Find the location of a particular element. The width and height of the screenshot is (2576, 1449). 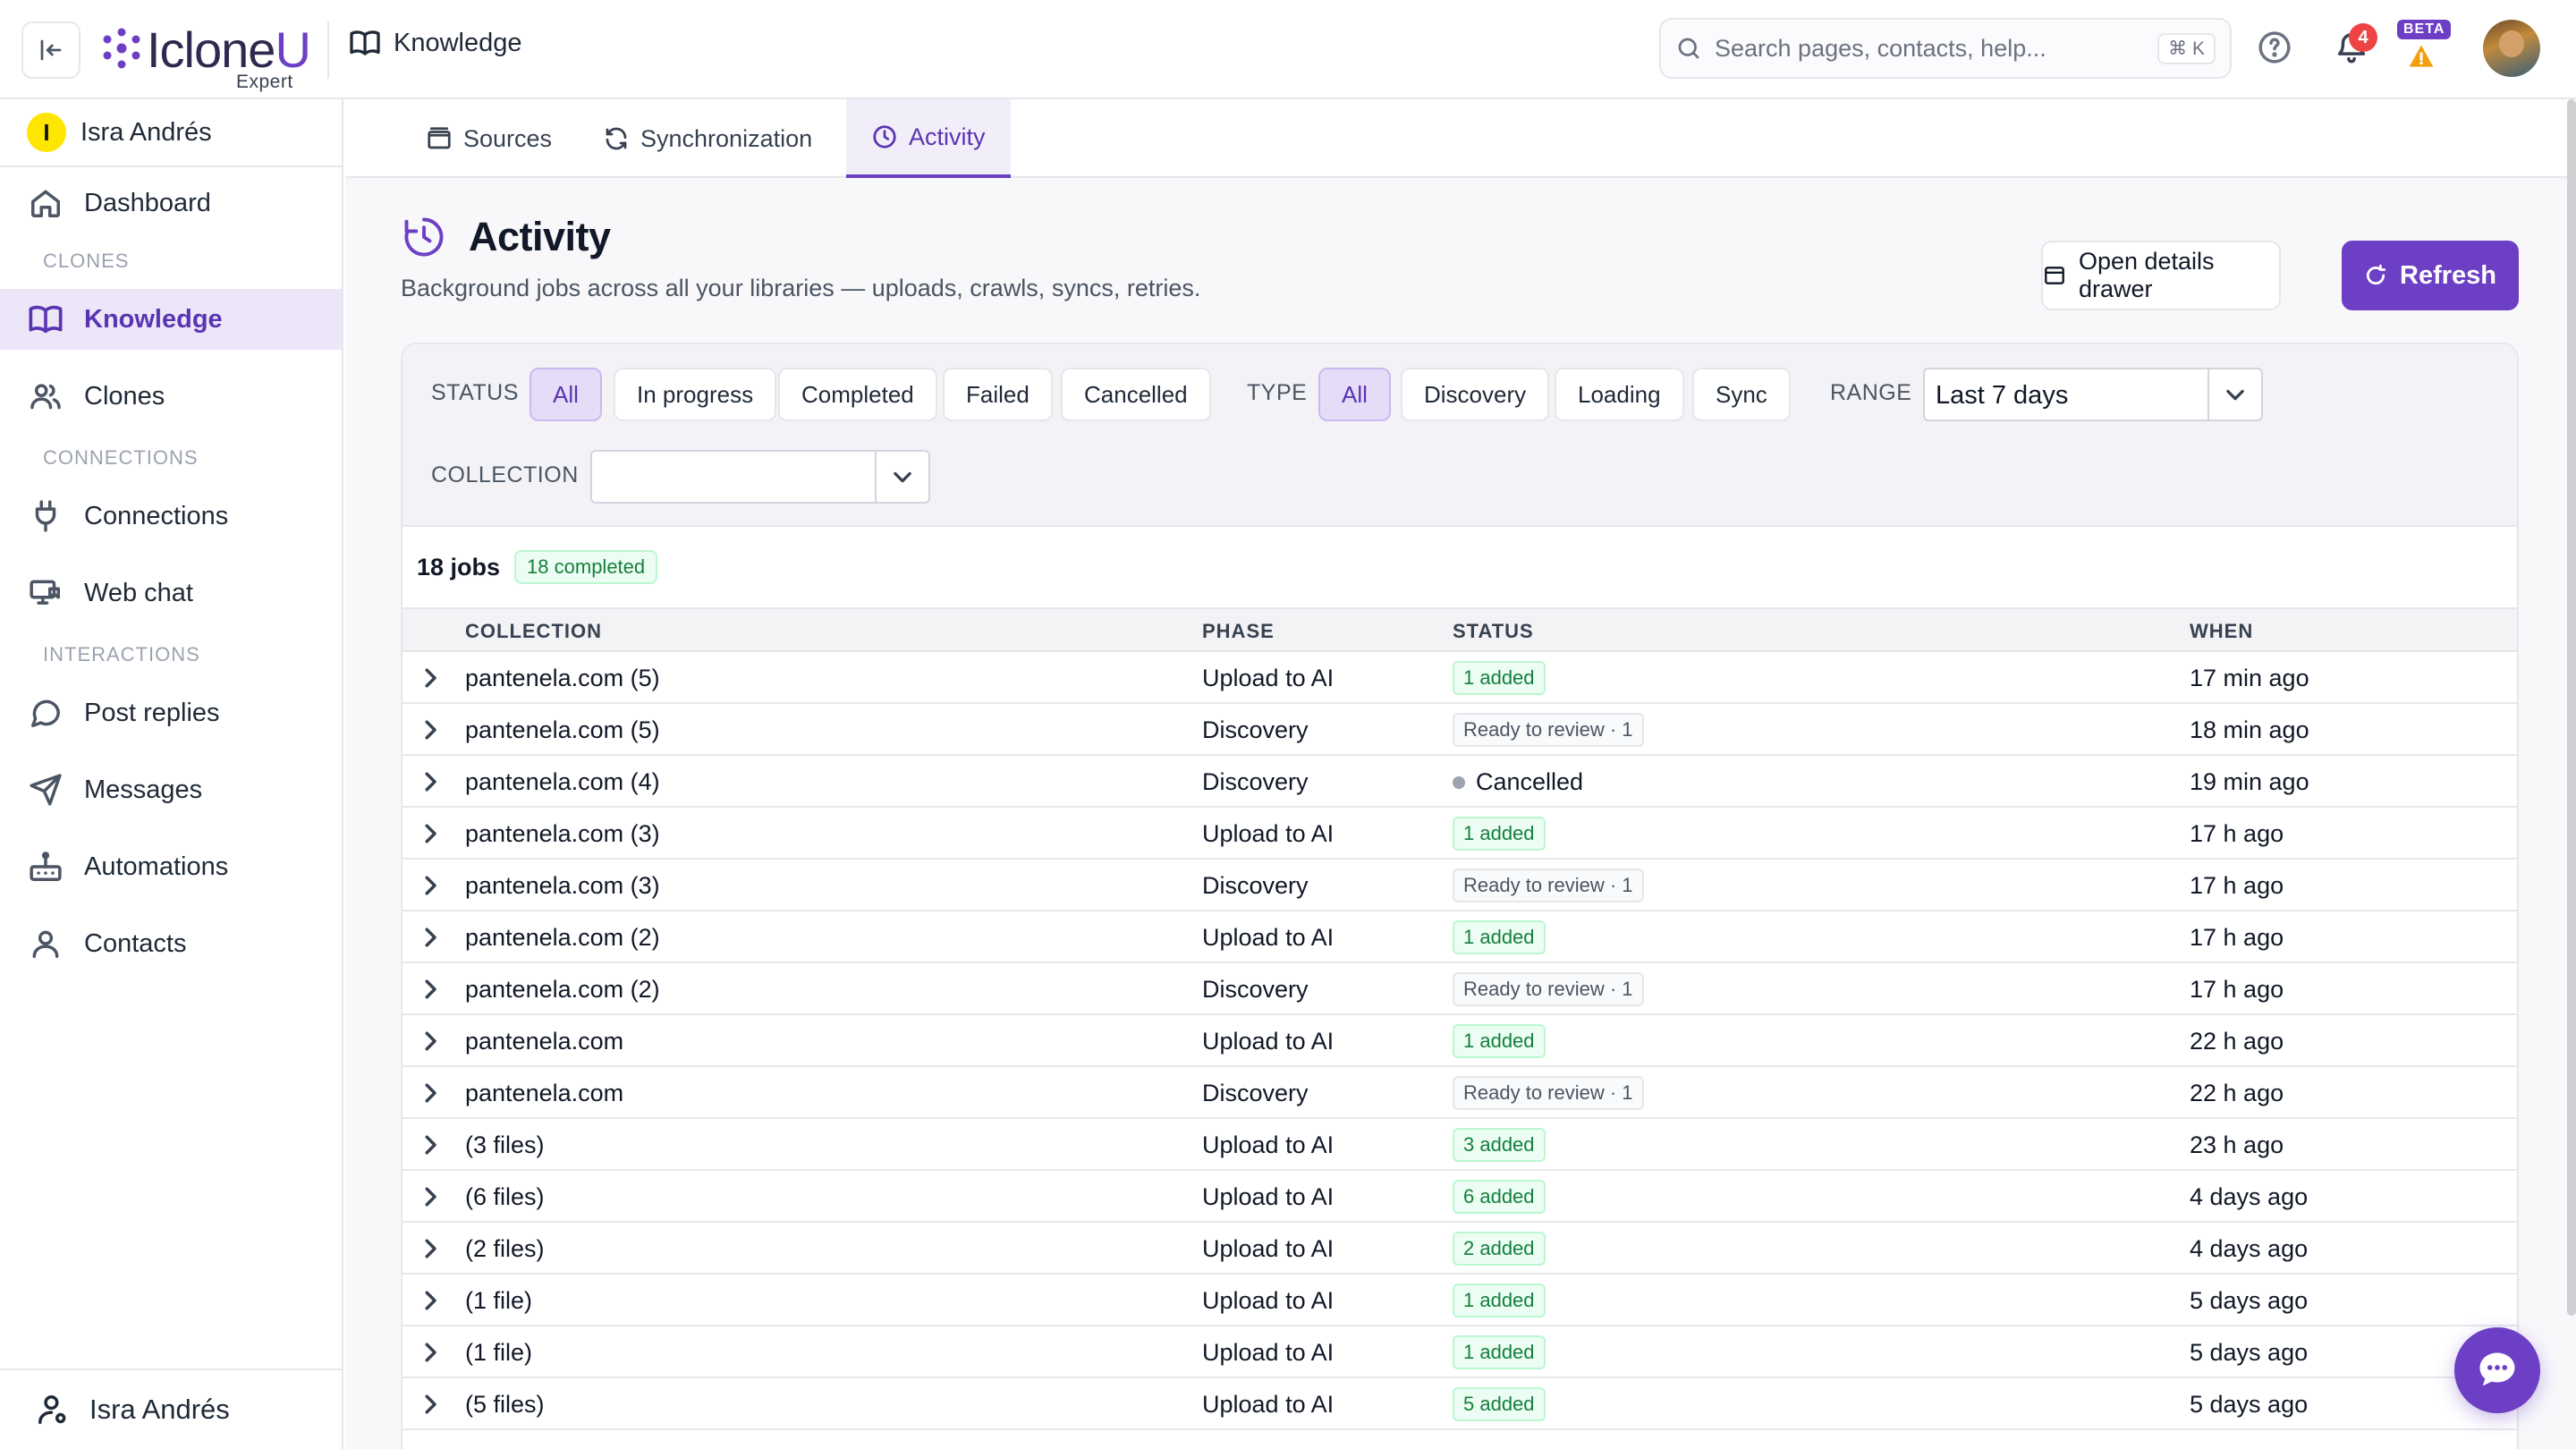

users-icon is located at coordinates (45, 397).